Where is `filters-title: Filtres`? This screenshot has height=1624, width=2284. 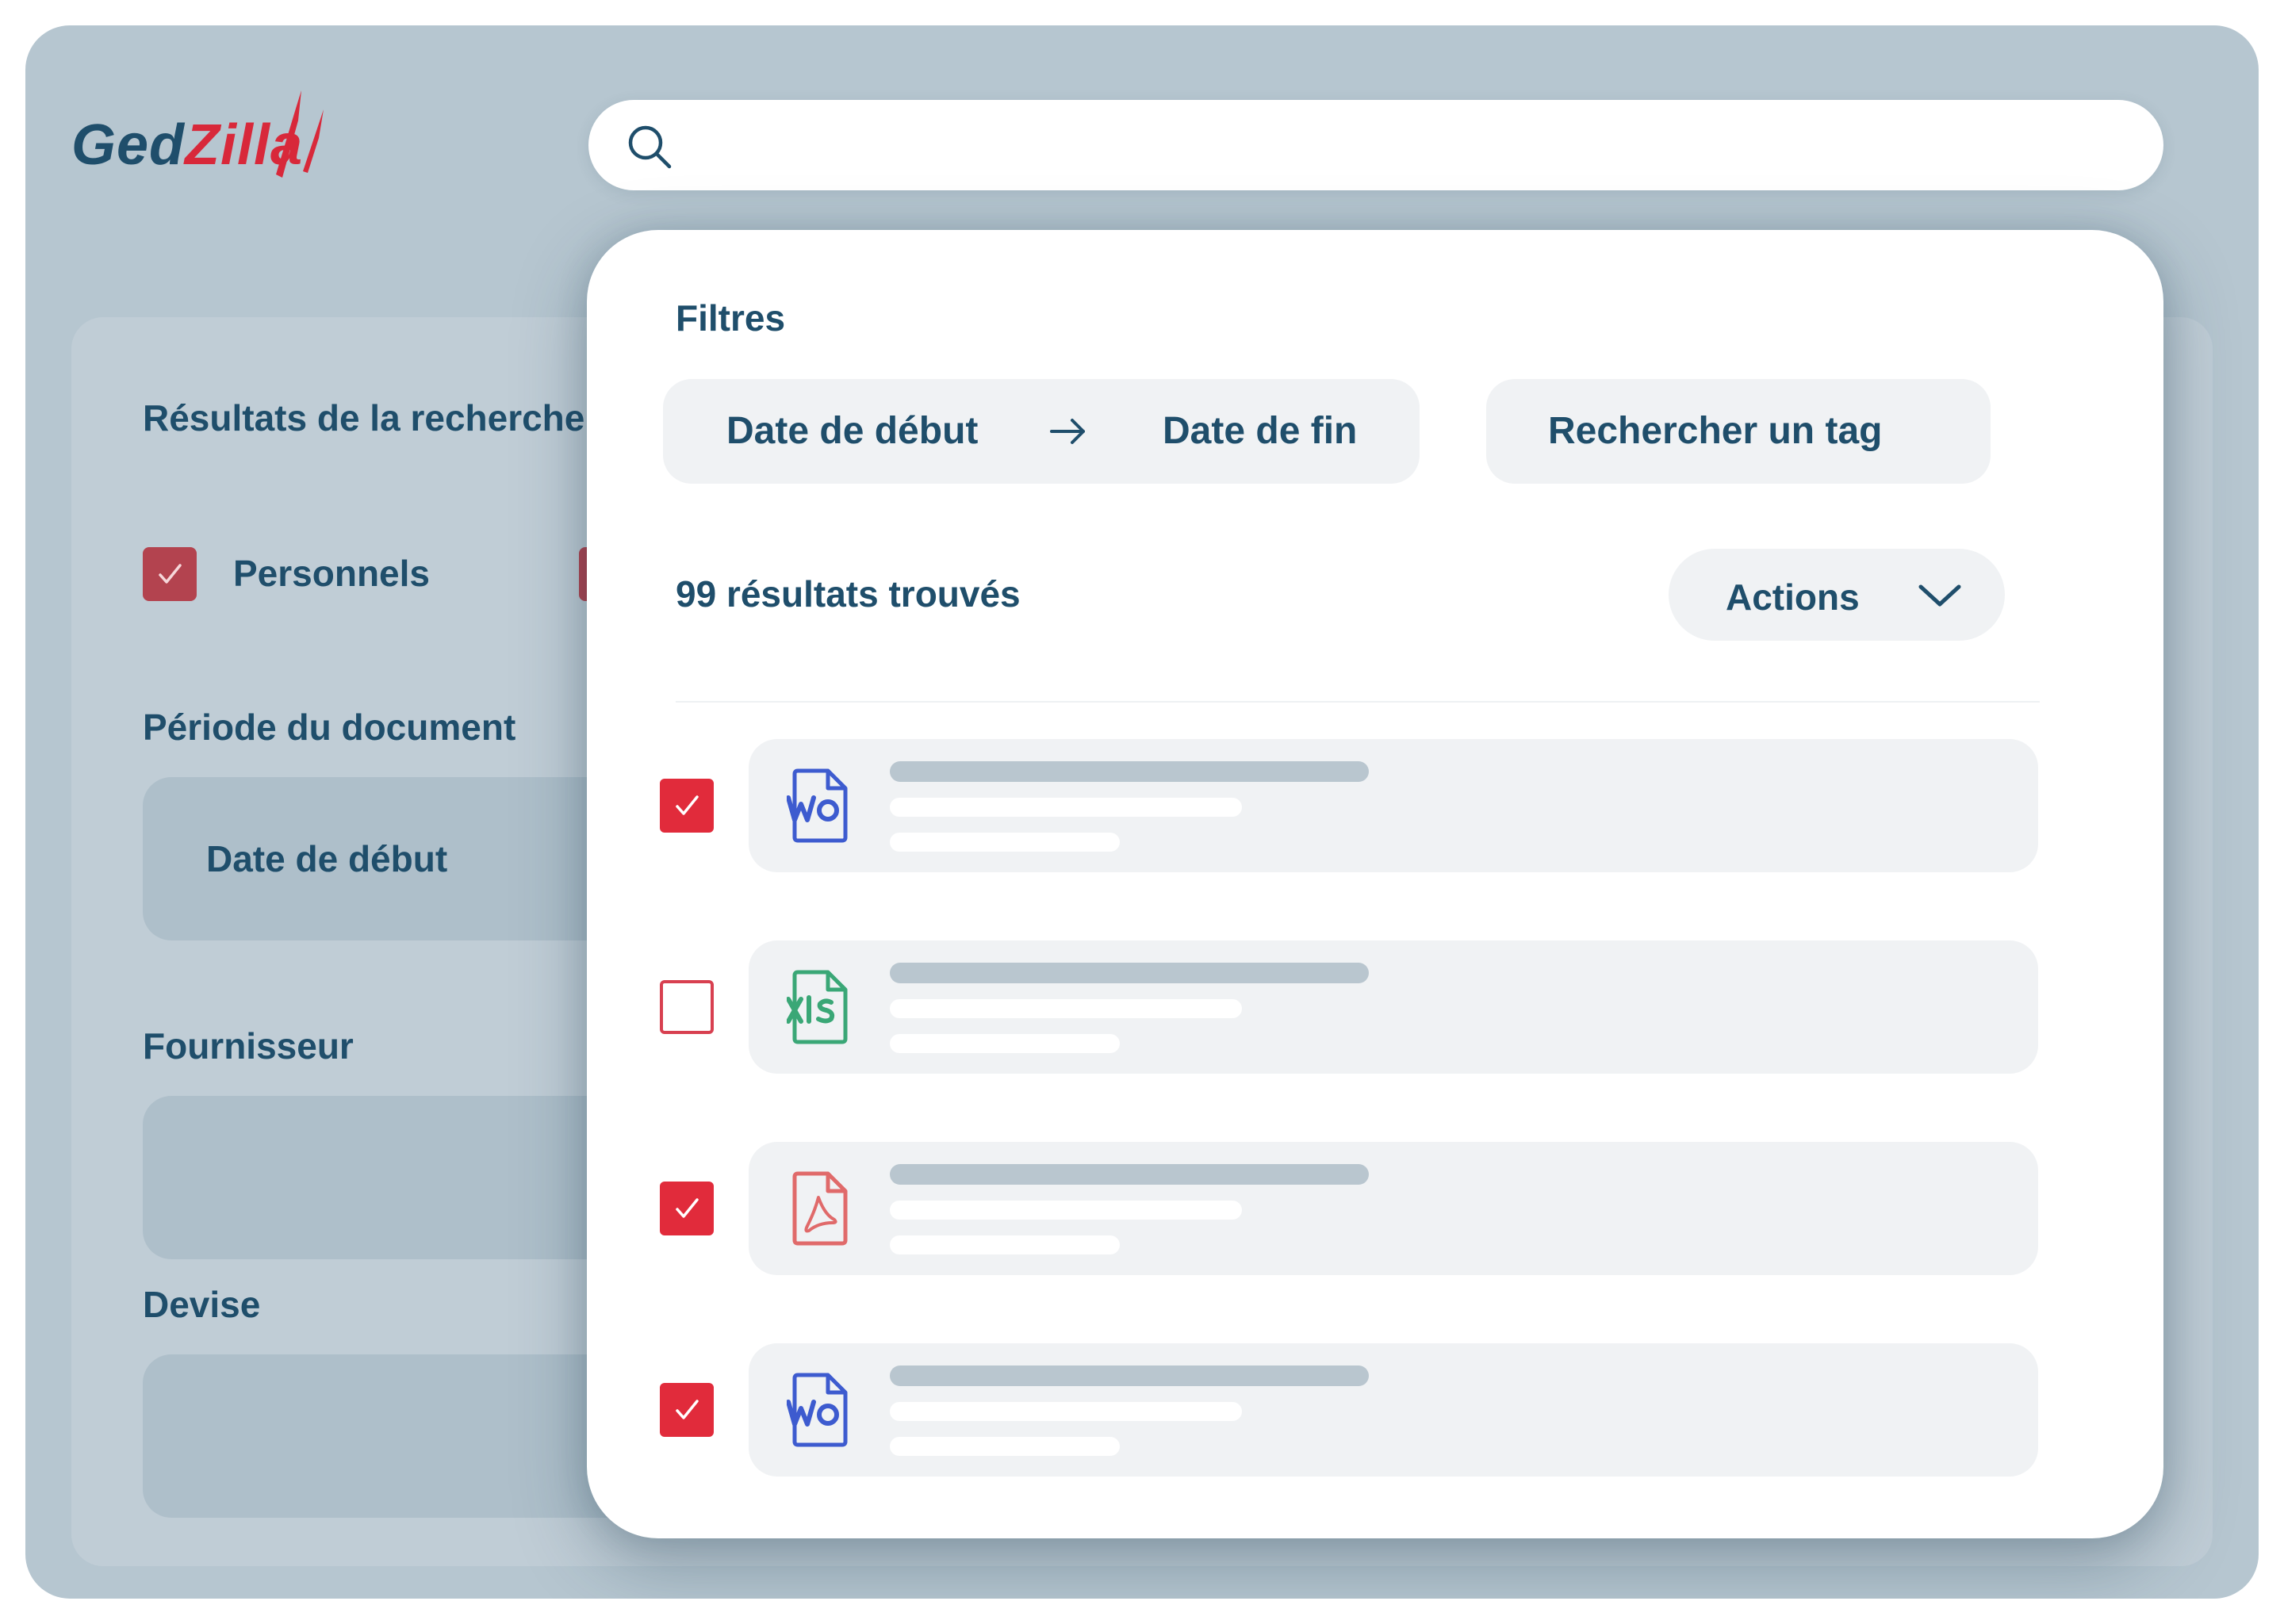 filters-title: Filtres is located at coordinates (731, 318).